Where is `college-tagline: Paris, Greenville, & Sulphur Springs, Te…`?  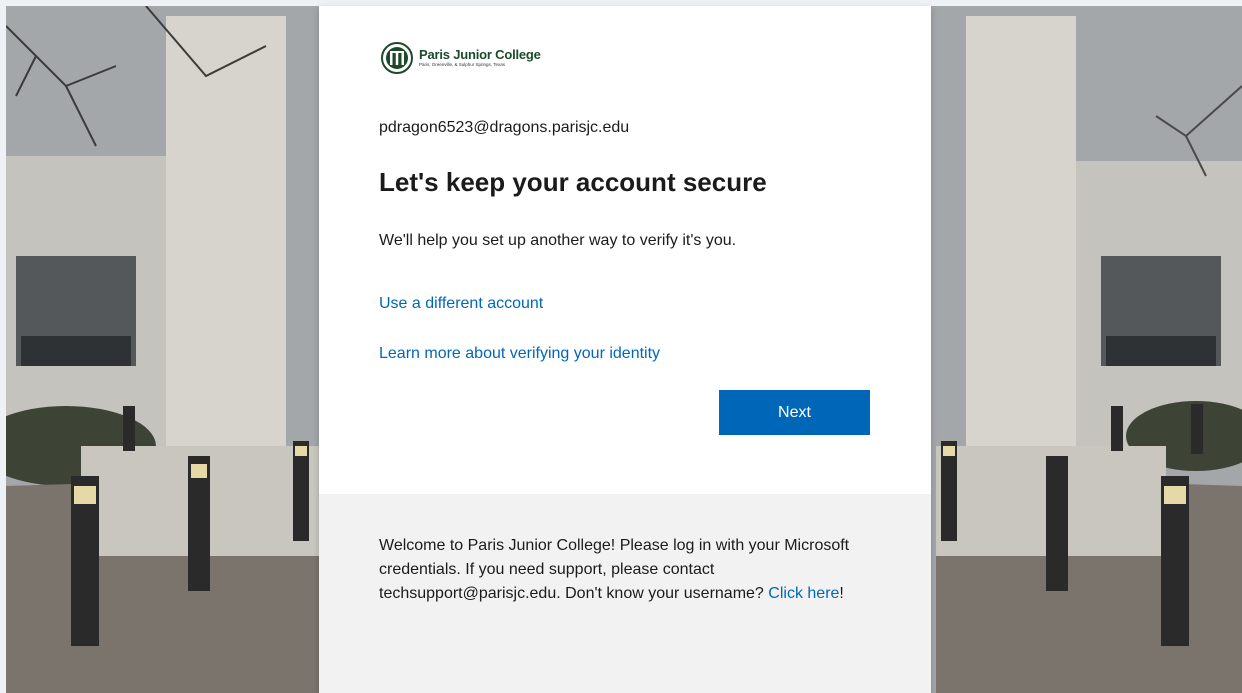 college-tagline: Paris, Greenville, & Sulphur Springs, Te… is located at coordinates (462, 65).